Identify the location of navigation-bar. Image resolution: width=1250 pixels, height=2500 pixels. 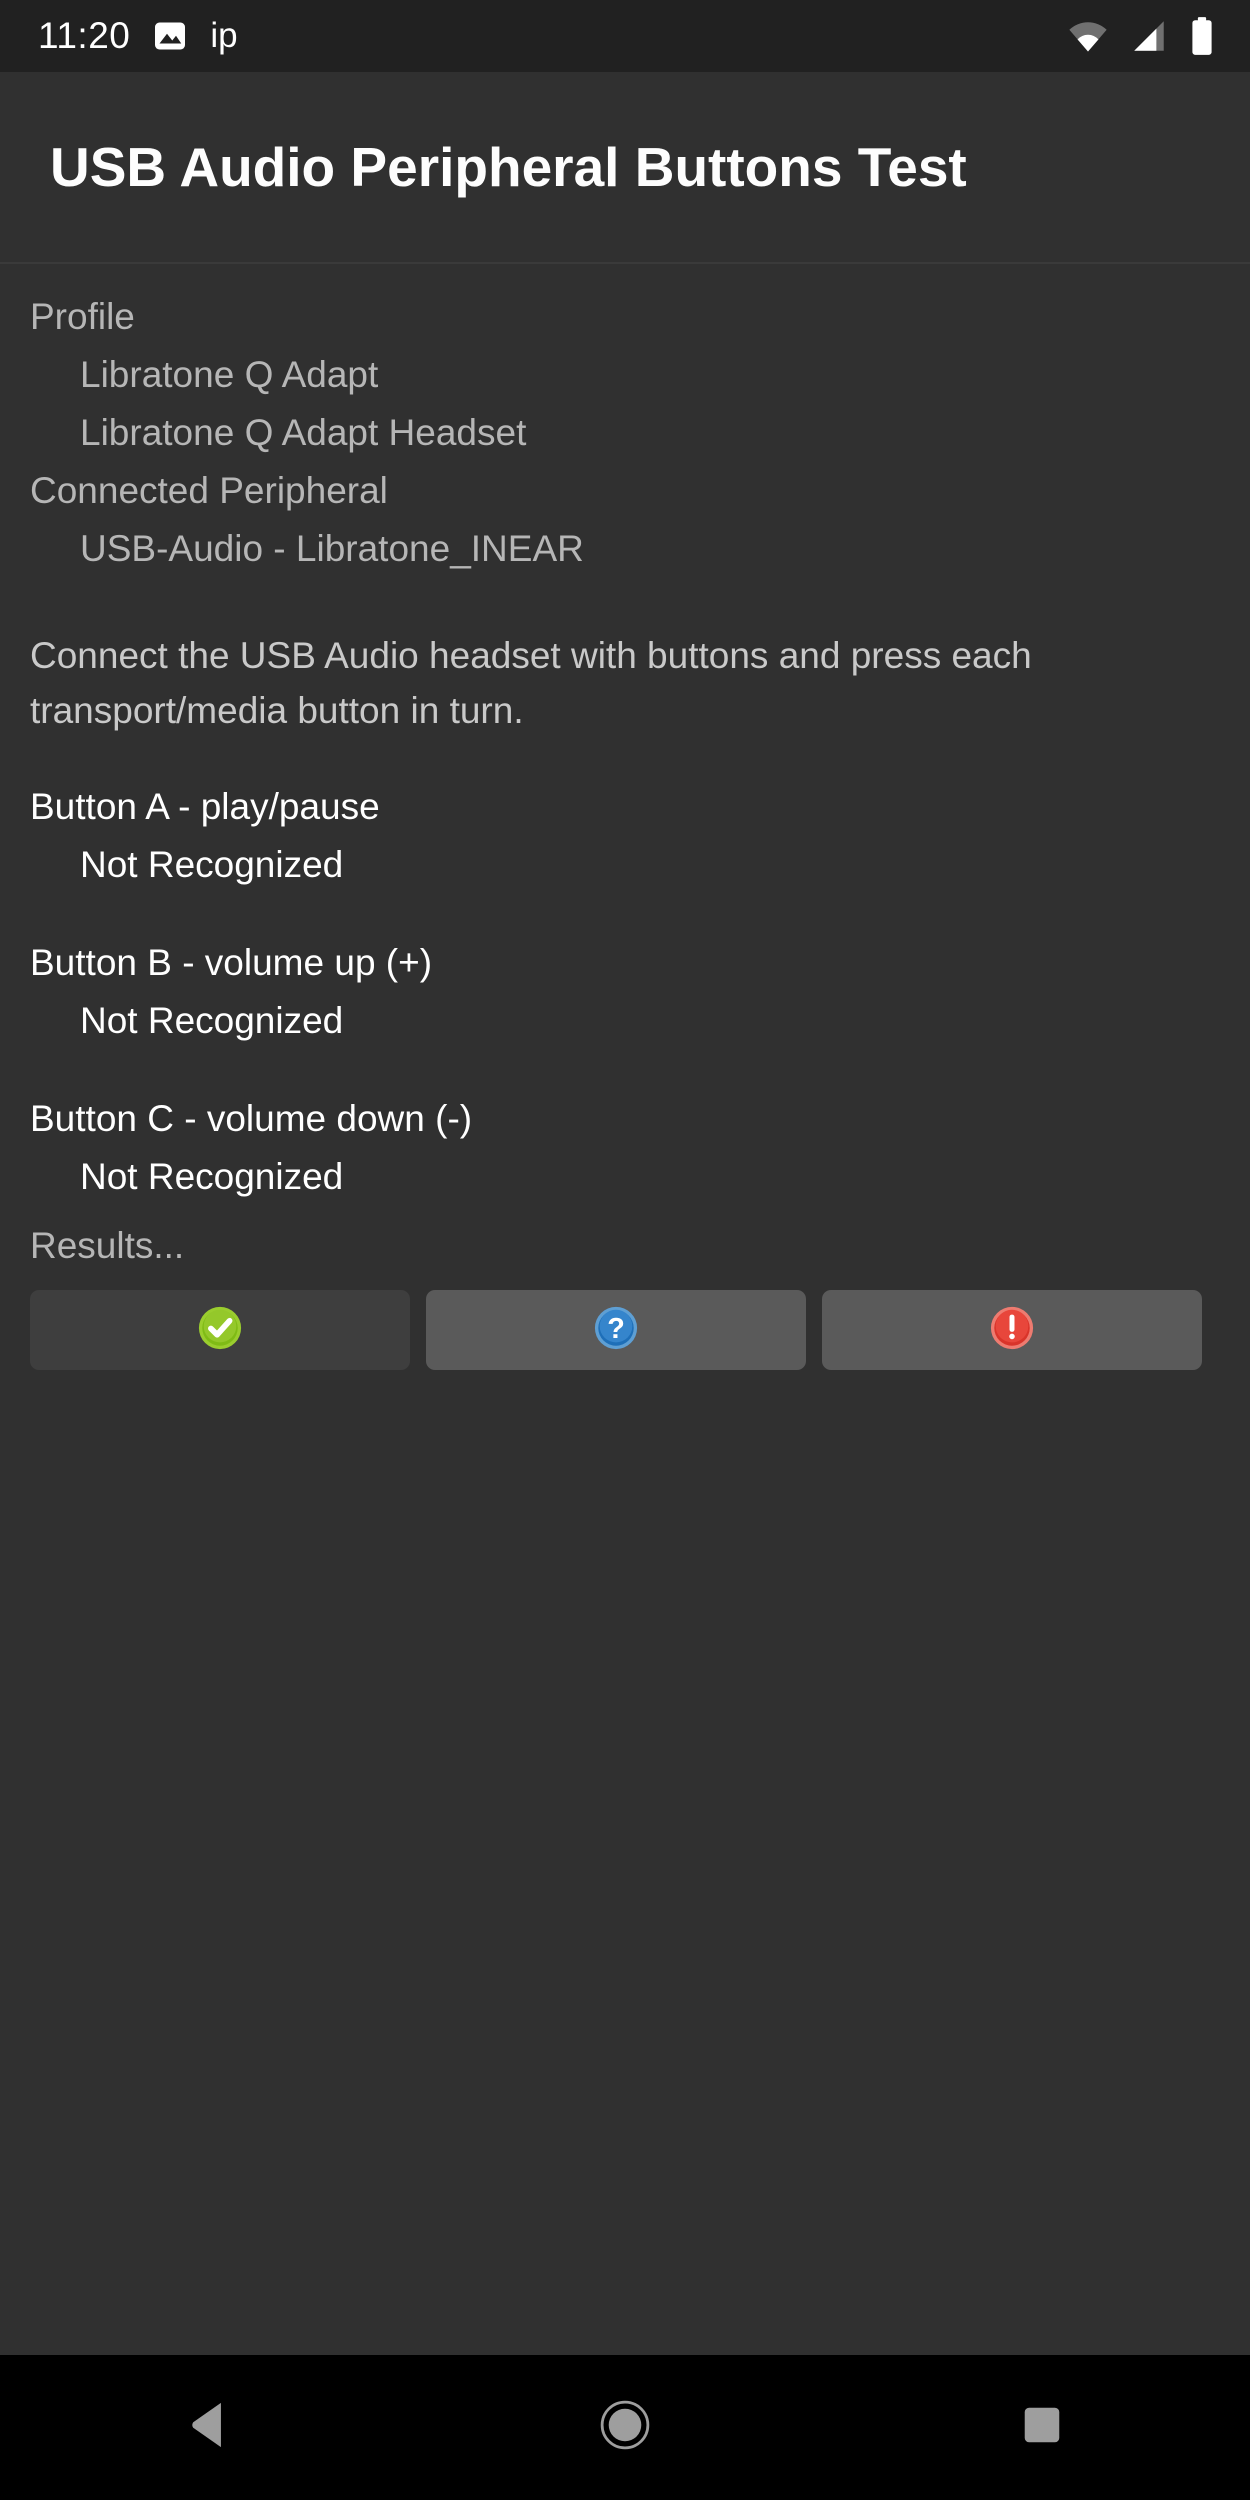
(625, 2427).